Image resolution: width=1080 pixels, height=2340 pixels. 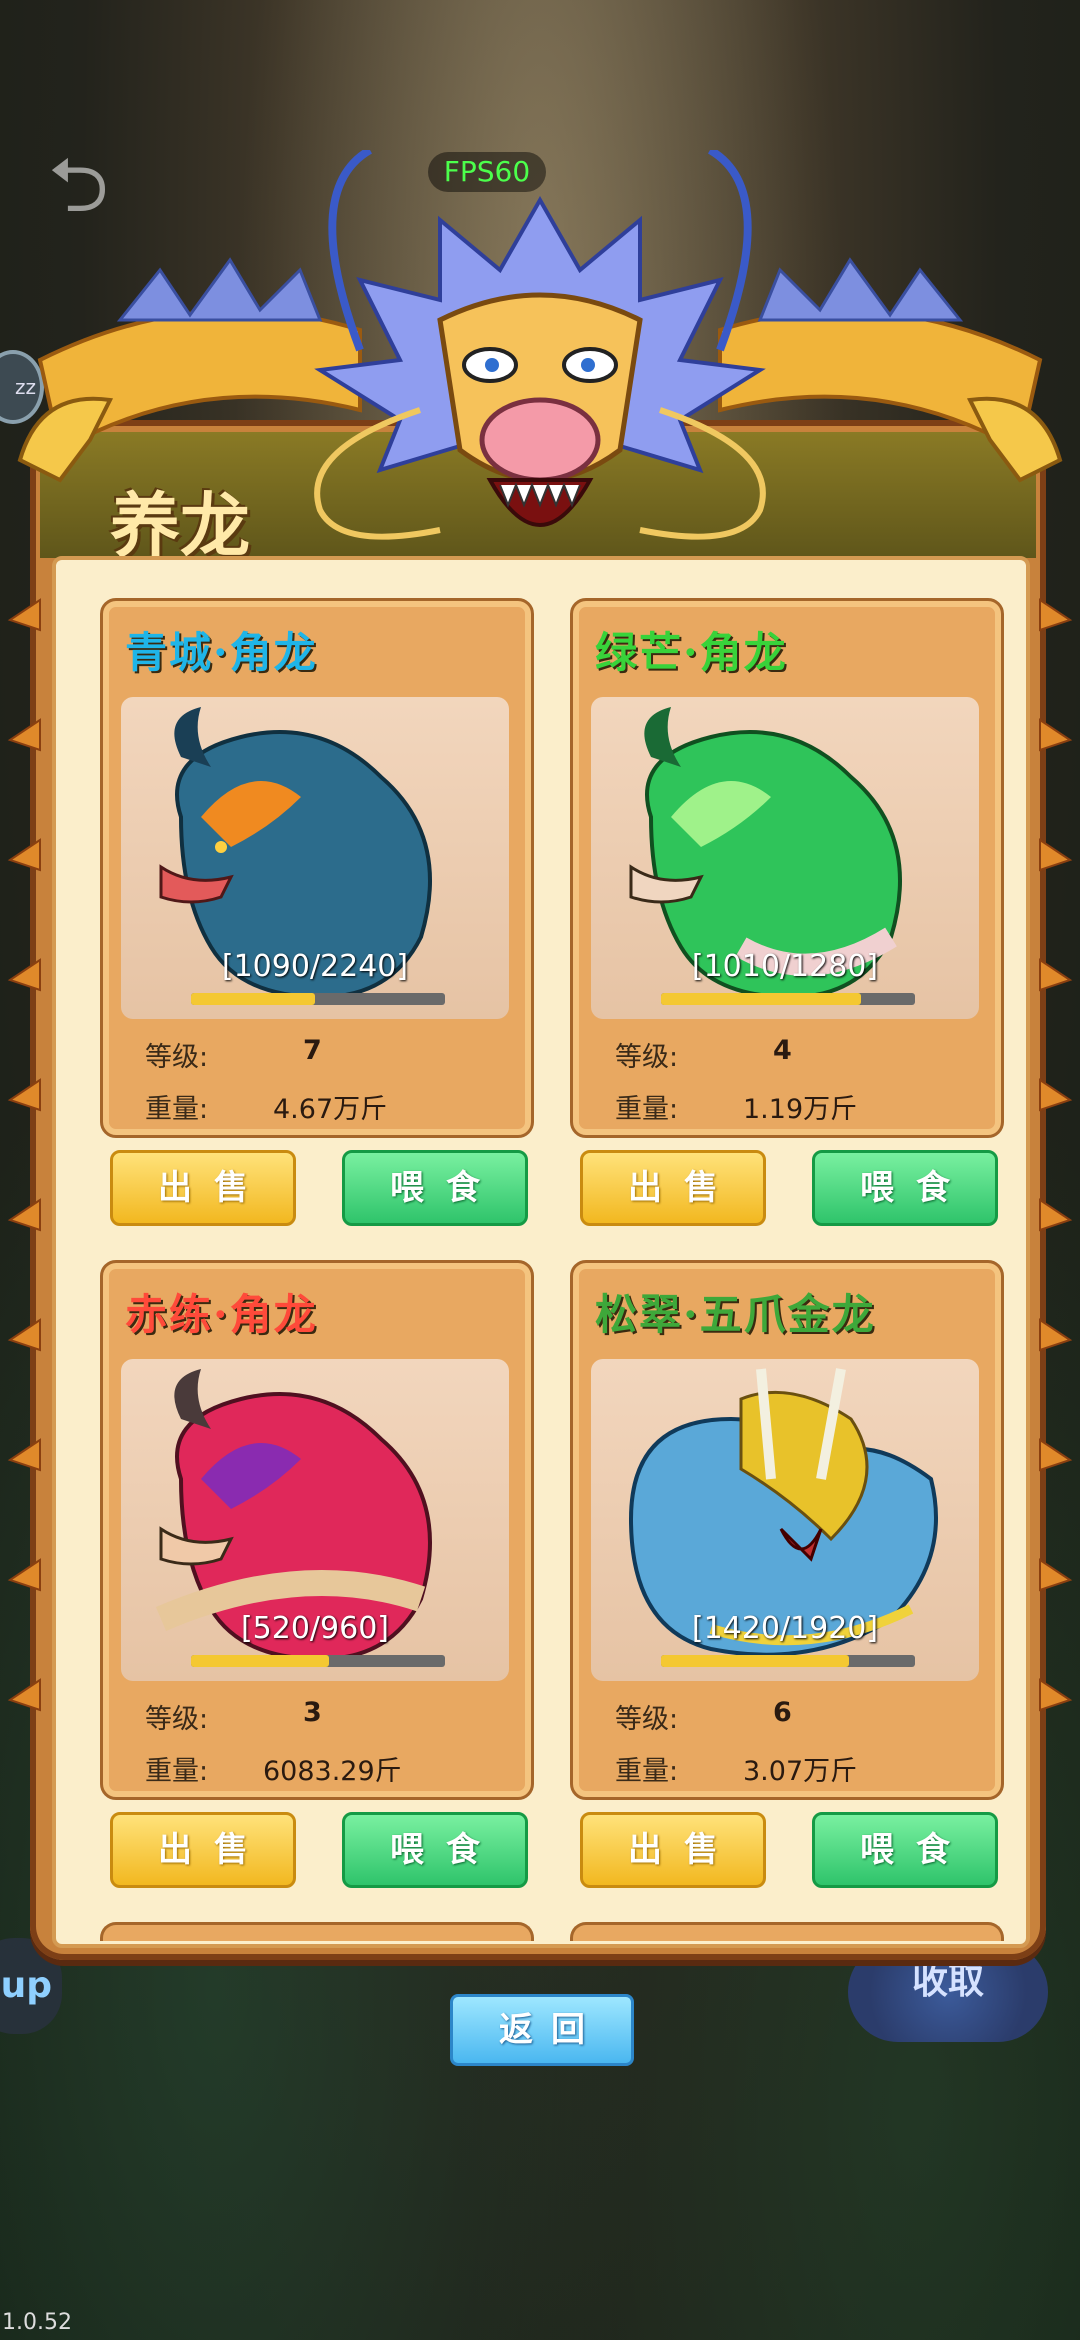 What do you see at coordinates (332, 1771) in the screenshot?
I see `weight-value: 6083.29斤` at bounding box center [332, 1771].